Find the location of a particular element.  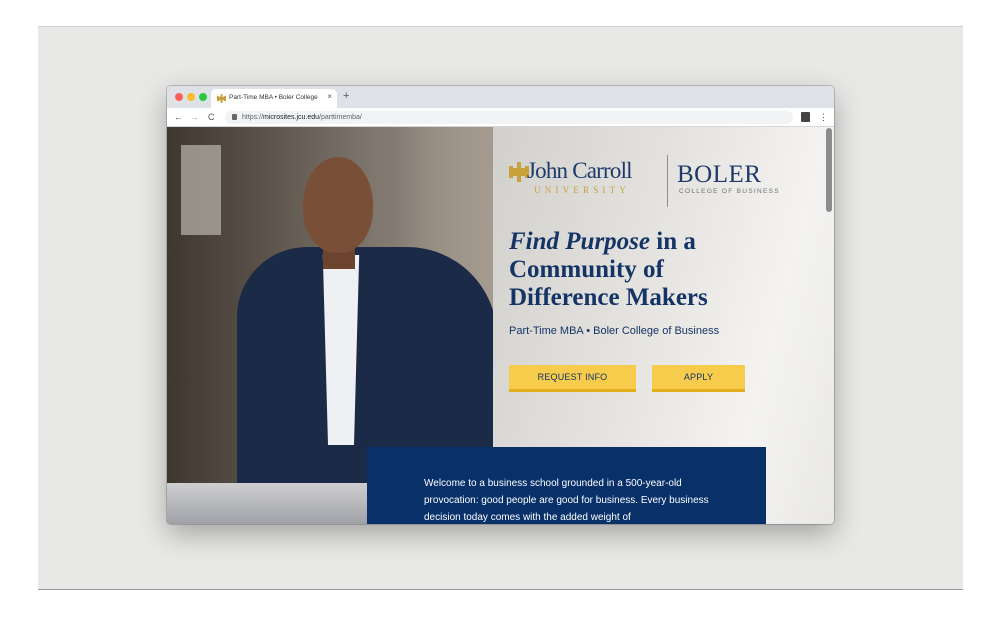

photo-background-window is located at coordinates (201, 190).